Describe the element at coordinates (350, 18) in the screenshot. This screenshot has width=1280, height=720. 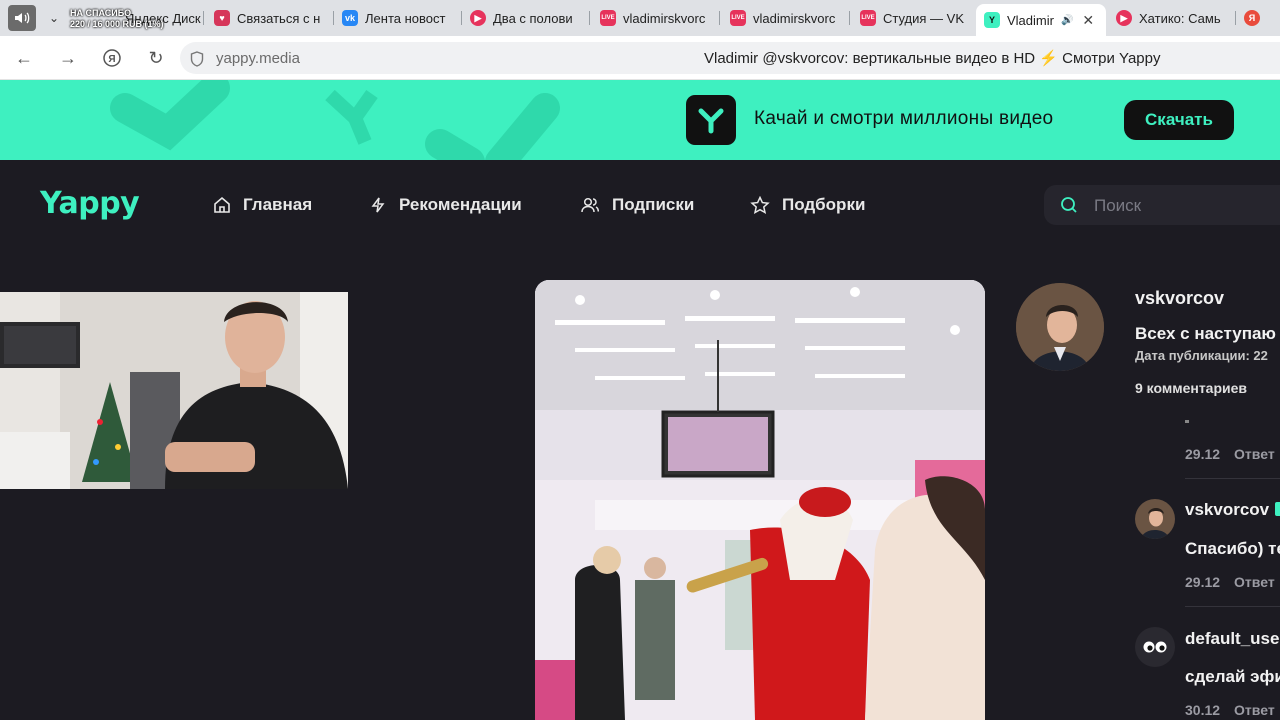
I see `vk-icon: vk` at that location.